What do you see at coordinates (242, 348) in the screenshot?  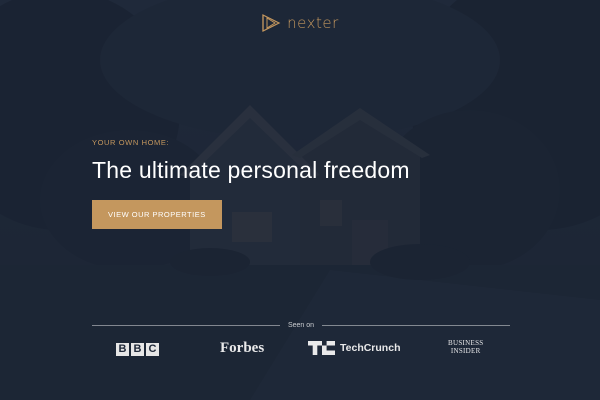 I see `forbes-logo: Forbes` at bounding box center [242, 348].